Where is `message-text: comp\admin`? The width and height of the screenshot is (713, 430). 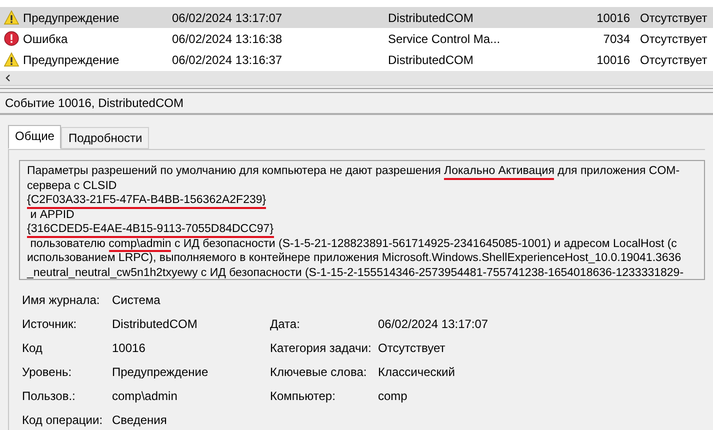
message-text: comp\admin is located at coordinates (140, 245).